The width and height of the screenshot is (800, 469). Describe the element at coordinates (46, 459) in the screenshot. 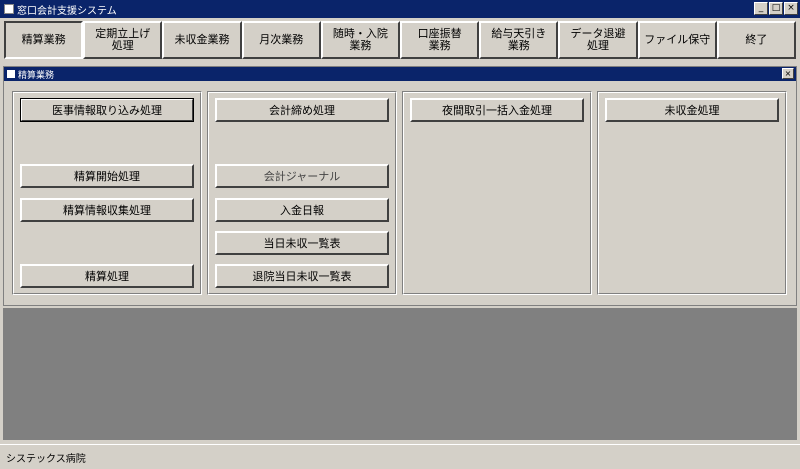

I see `status-text: システックス病院` at that location.